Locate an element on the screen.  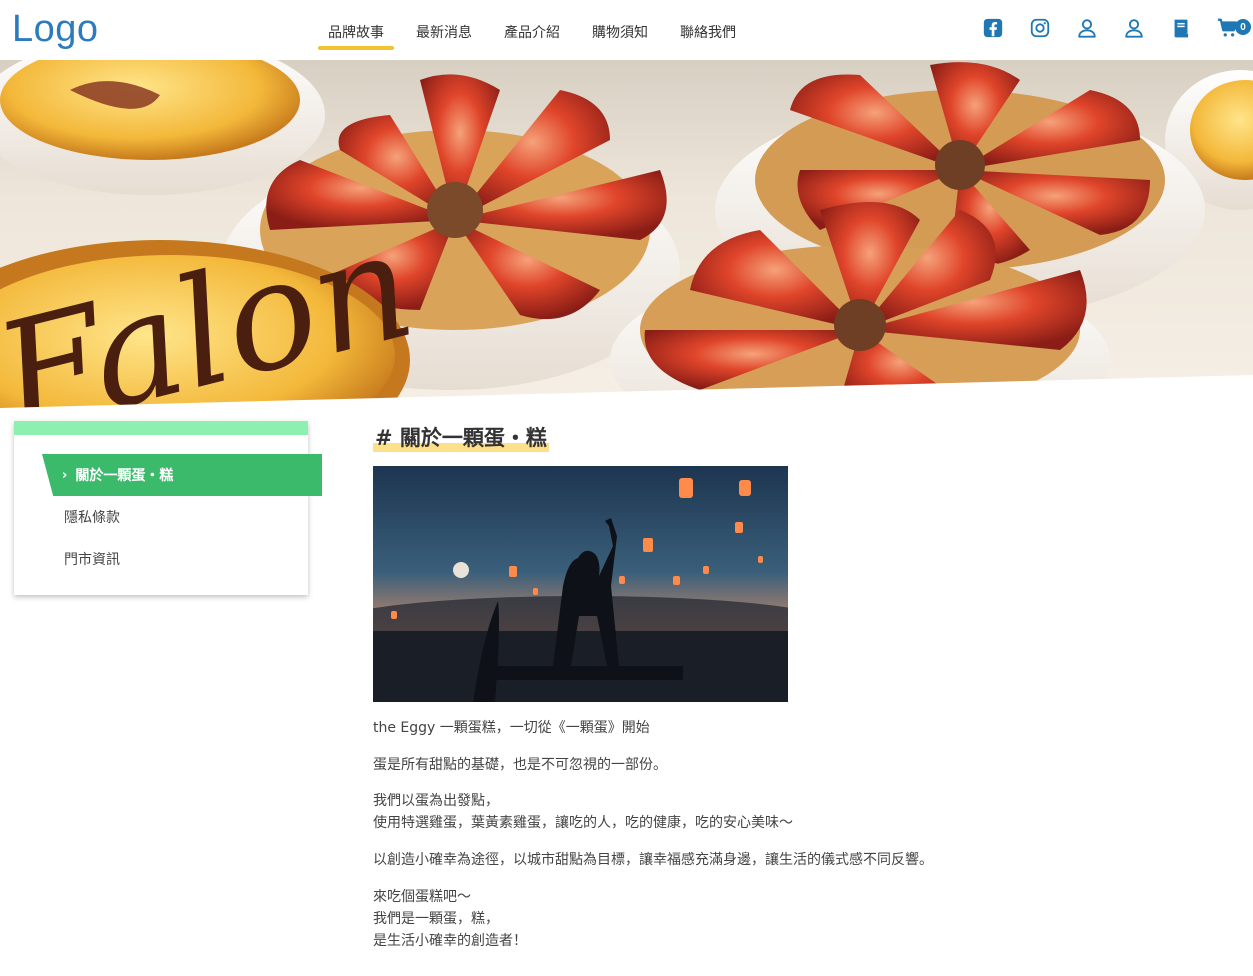
nav-products: 產品介紹 is located at coordinates (532, 30).